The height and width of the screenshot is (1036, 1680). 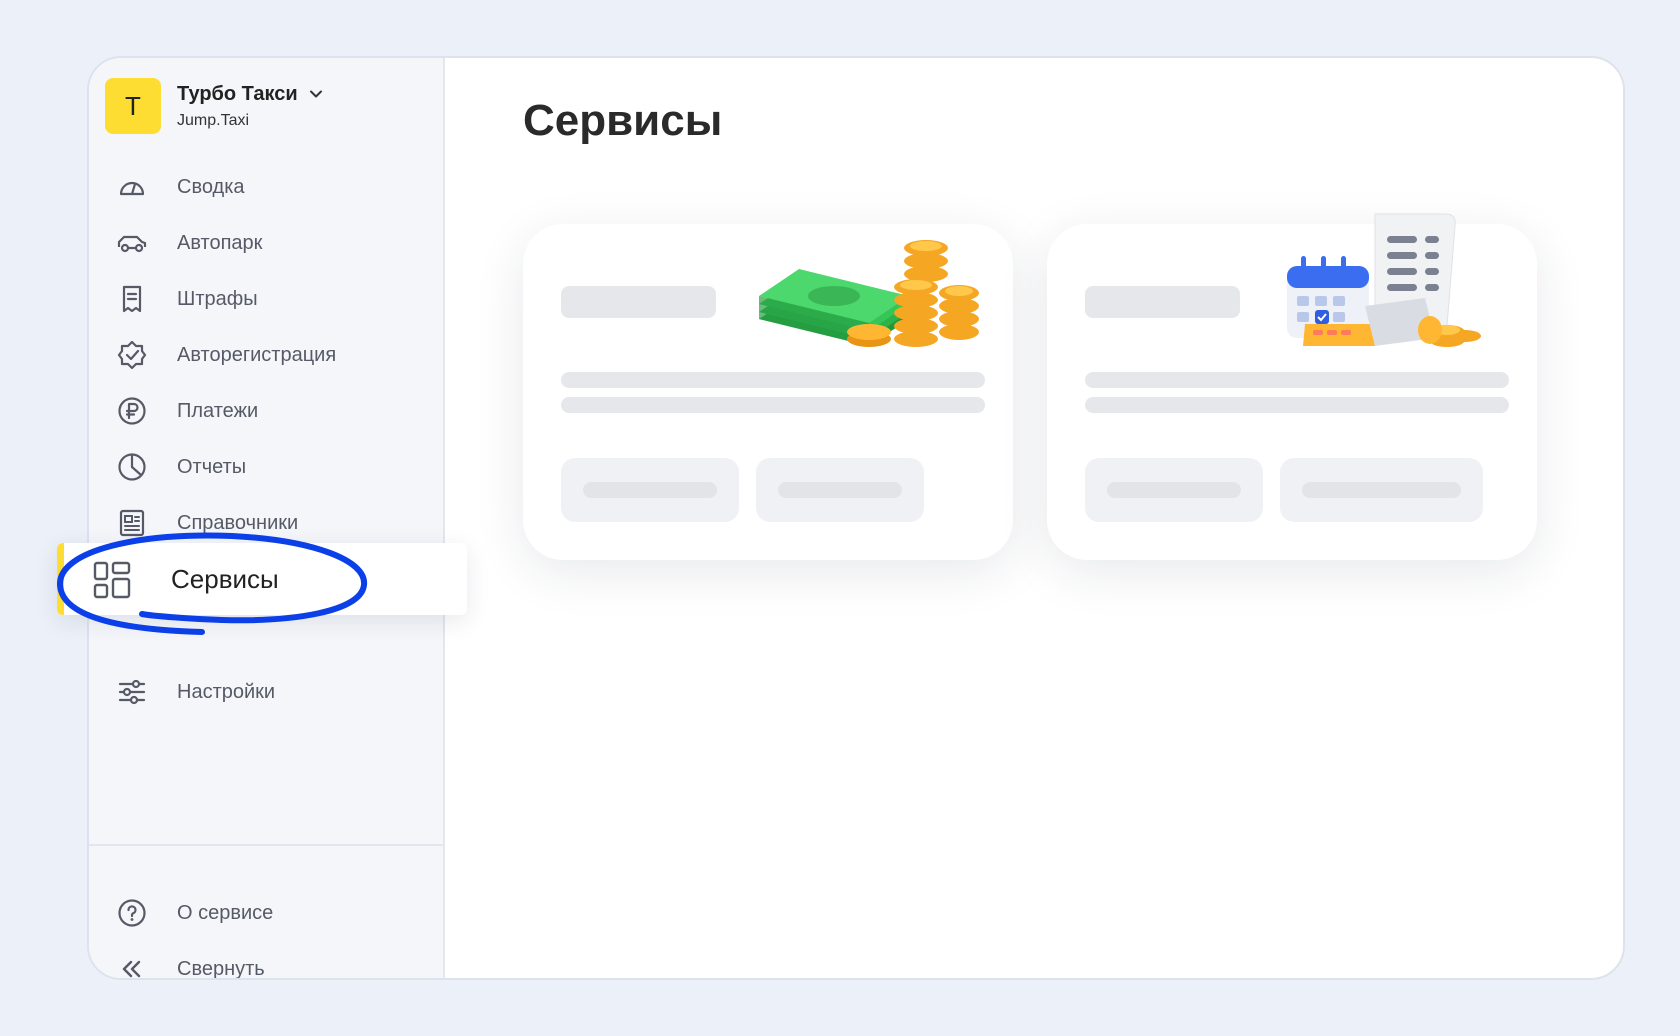 What do you see at coordinates (217, 298) in the screenshot?
I see `sidebar-item-label: Штрафы` at bounding box center [217, 298].